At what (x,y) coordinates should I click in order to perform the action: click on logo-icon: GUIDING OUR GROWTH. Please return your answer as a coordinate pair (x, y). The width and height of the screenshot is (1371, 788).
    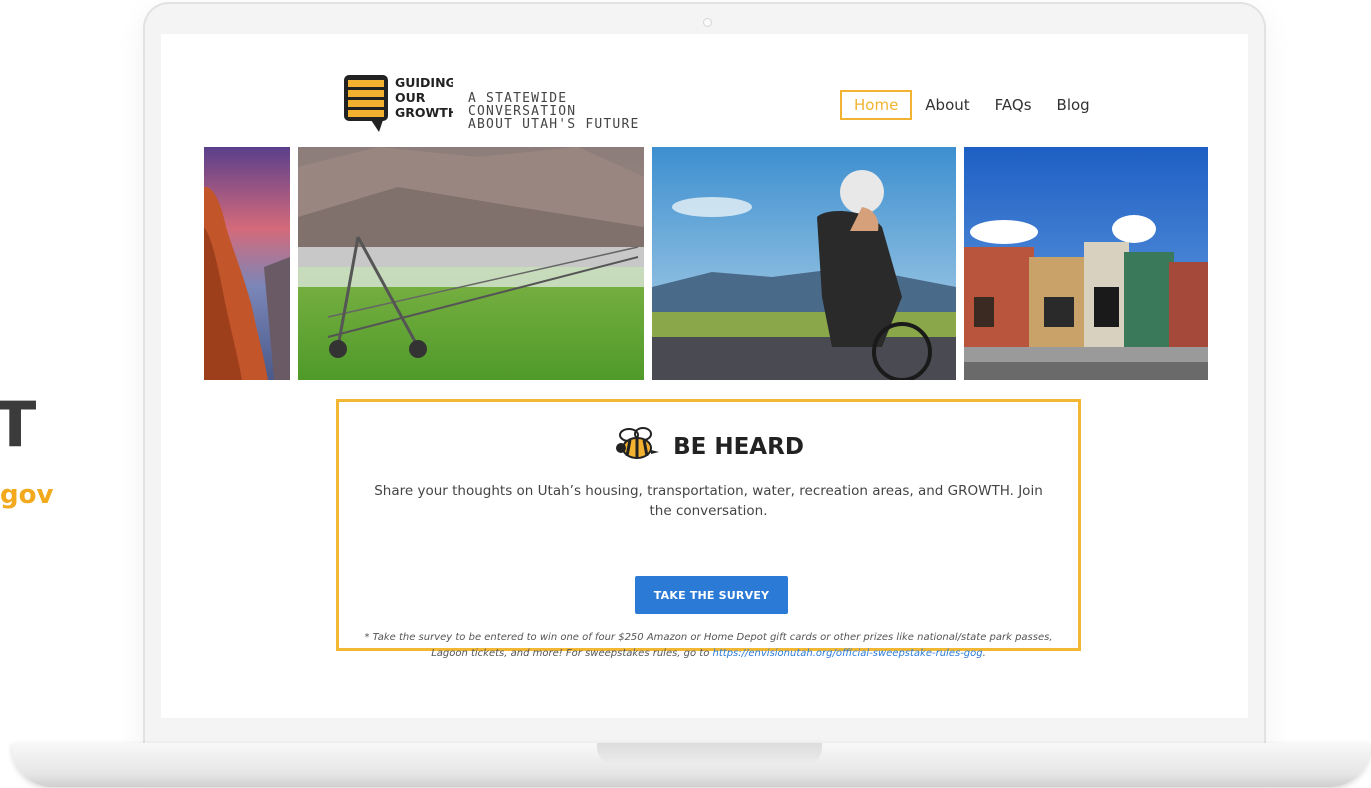
    Looking at the image, I should click on (401, 103).